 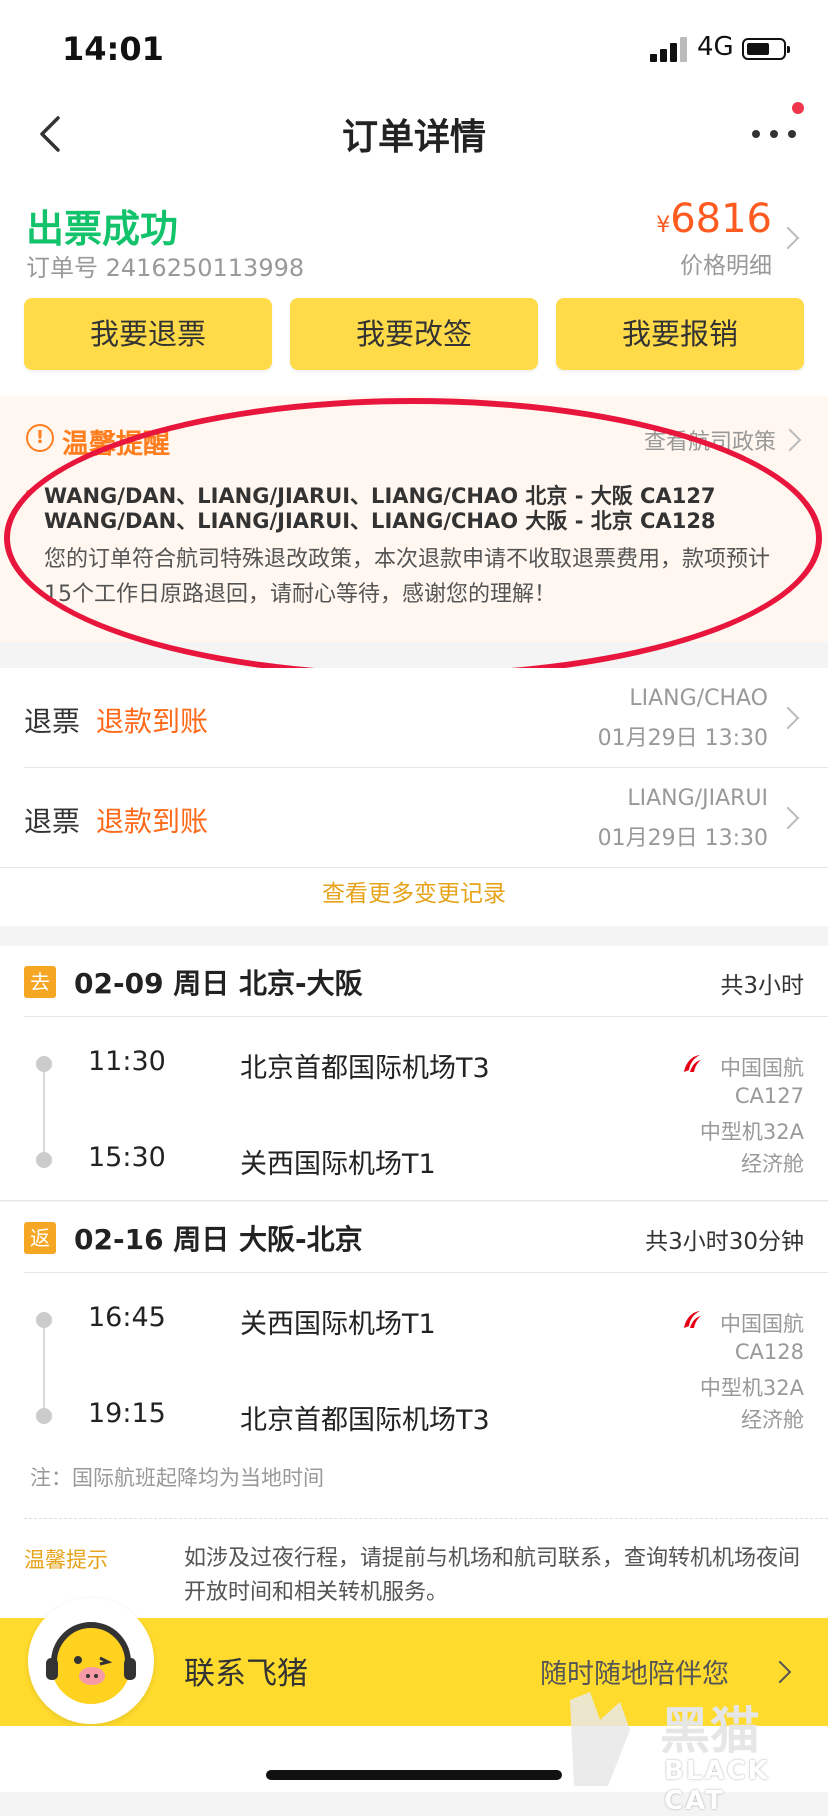 What do you see at coordinates (706, 263) in the screenshot?
I see `price-detail-link: 价格明细` at bounding box center [706, 263].